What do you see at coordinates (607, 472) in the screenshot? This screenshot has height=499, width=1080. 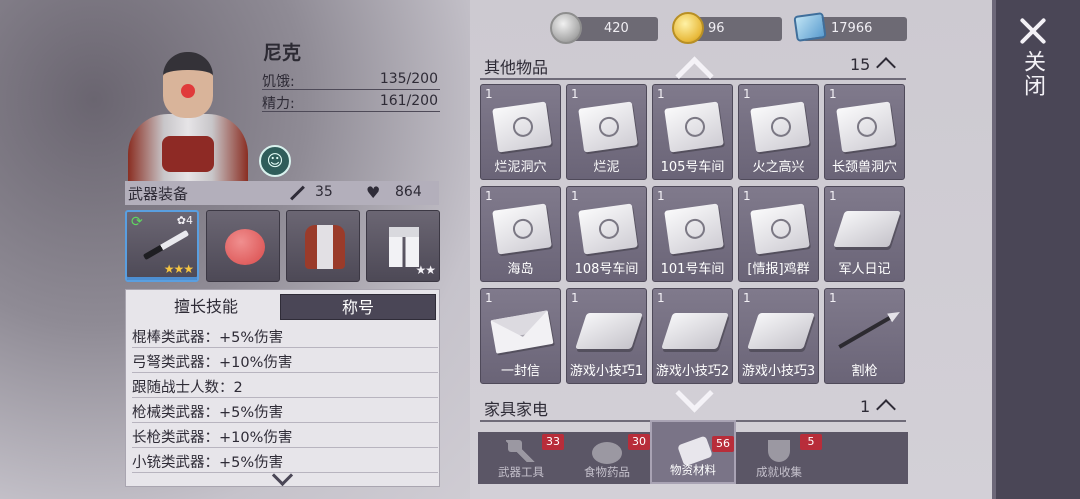 I see `tab-label: 食物药品` at bounding box center [607, 472].